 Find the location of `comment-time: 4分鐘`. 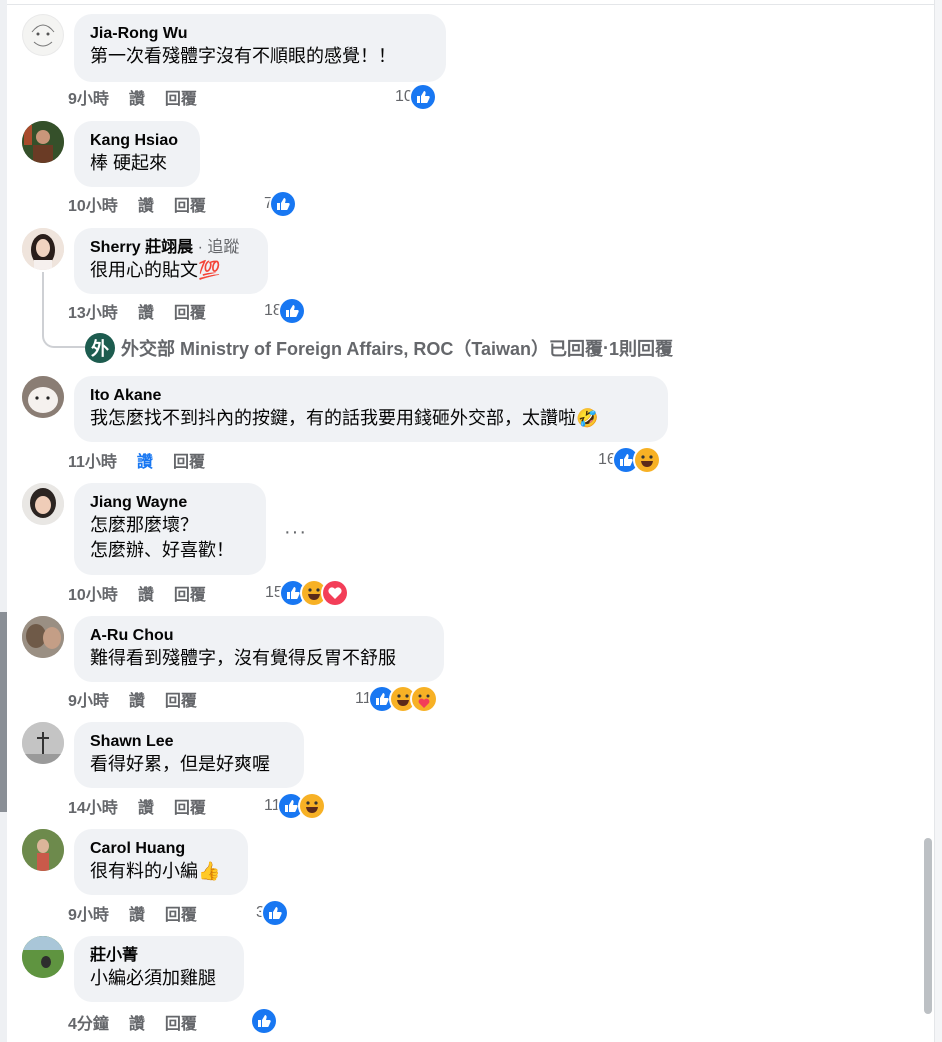

comment-time: 4分鐘 is located at coordinates (88, 1022).